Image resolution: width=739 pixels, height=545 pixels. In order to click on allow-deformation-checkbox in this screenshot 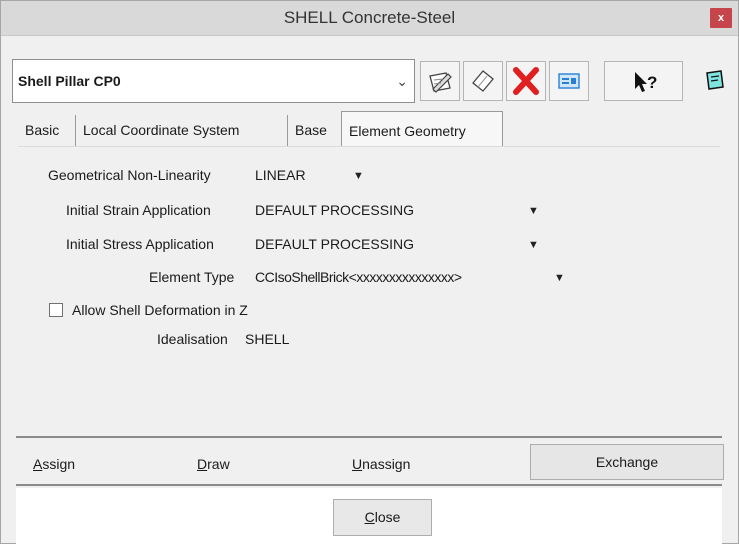, I will do `click(56, 310)`.